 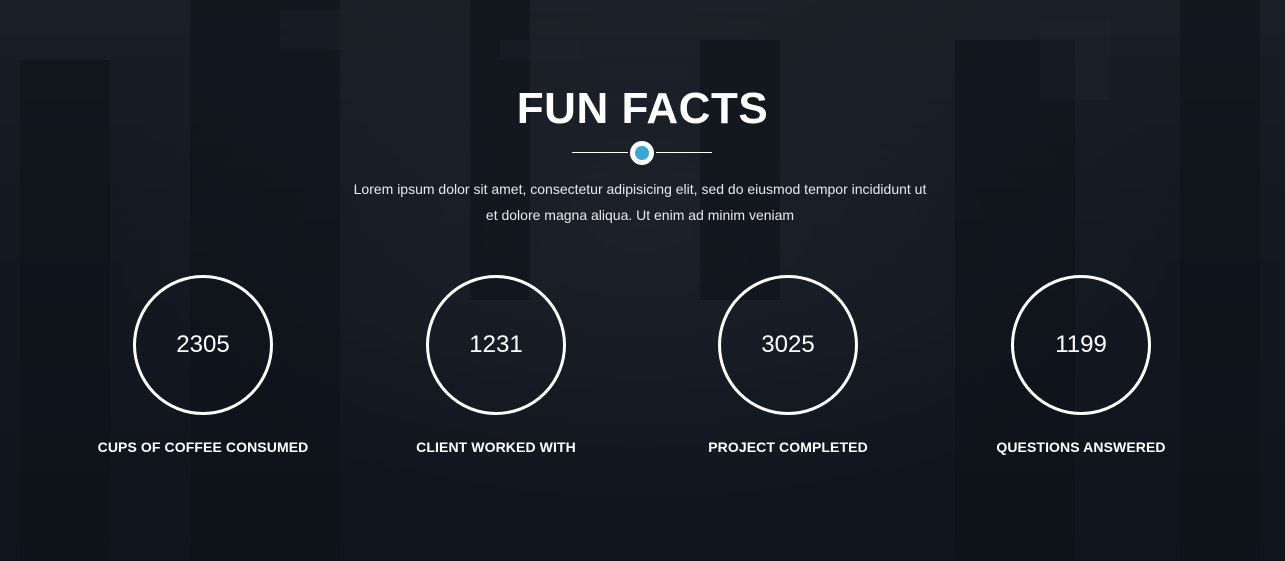 I want to click on fact-value: 1199, so click(x=1081, y=344).